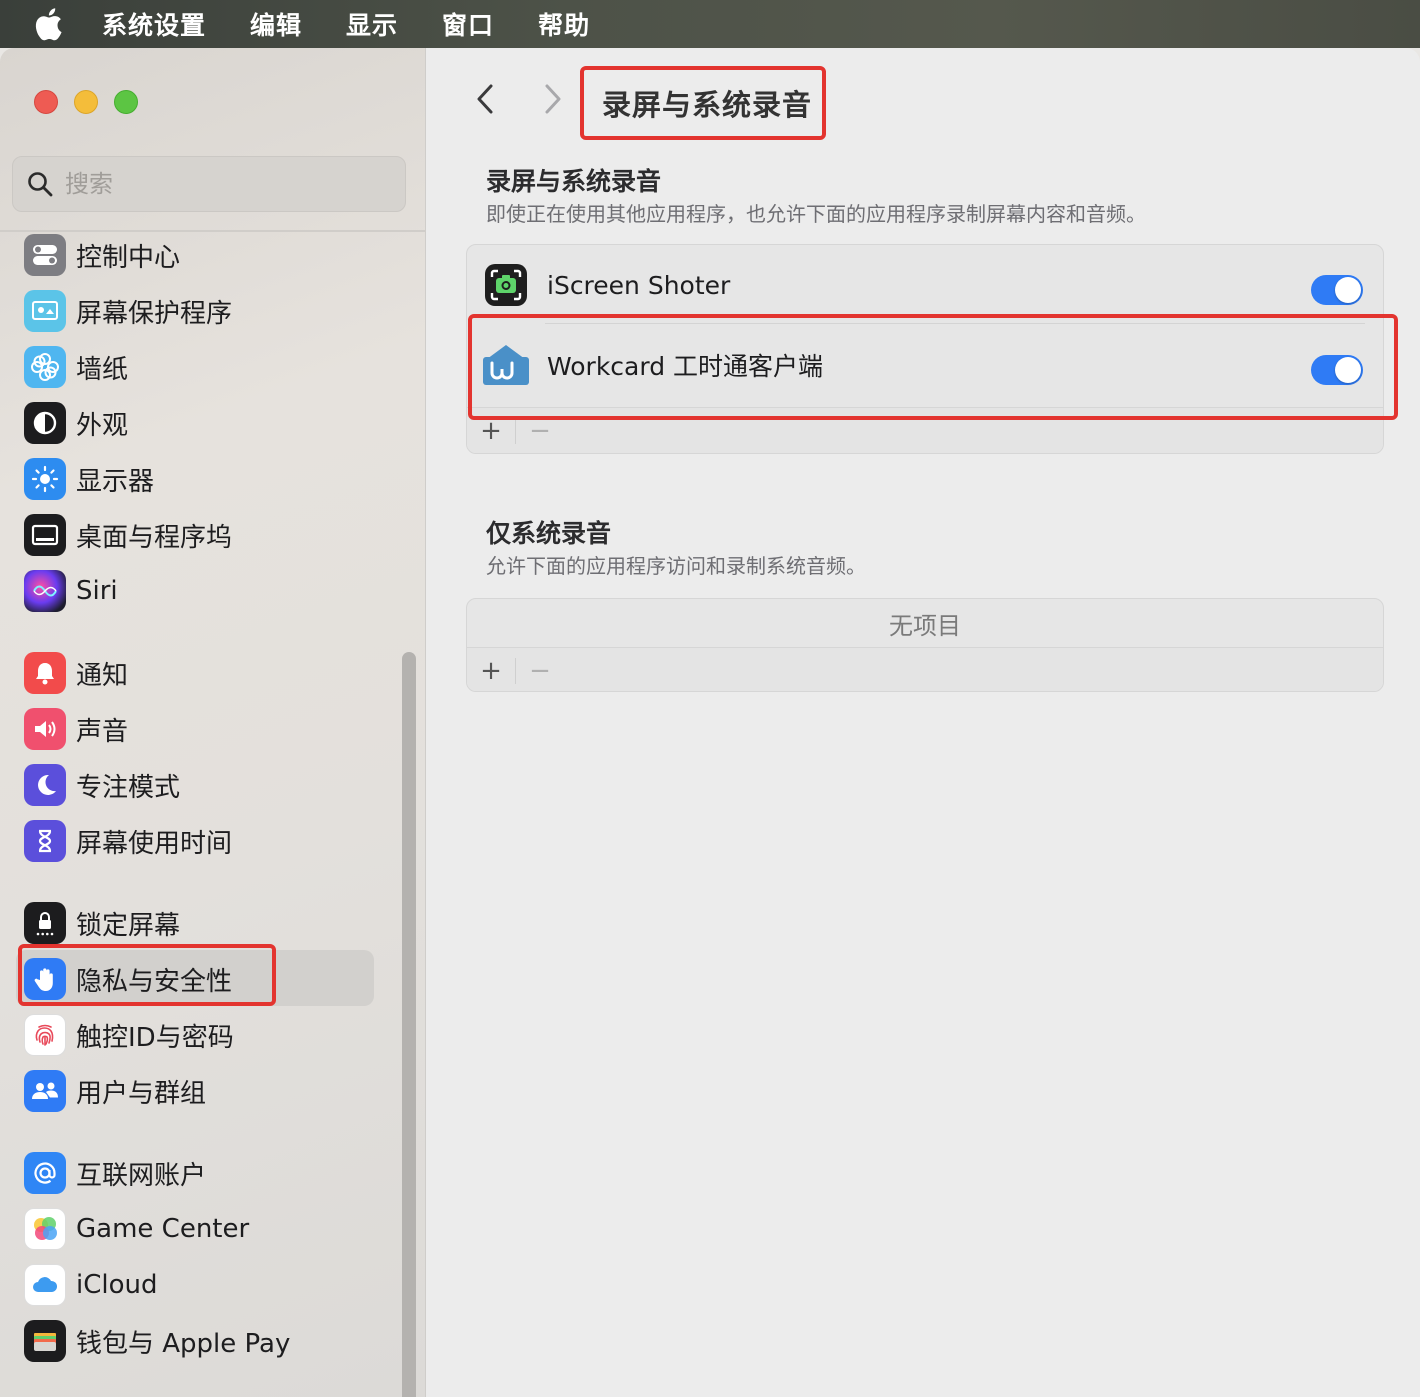 The width and height of the screenshot is (1420, 1397). I want to click on add-app-button: +, so click(491, 671).